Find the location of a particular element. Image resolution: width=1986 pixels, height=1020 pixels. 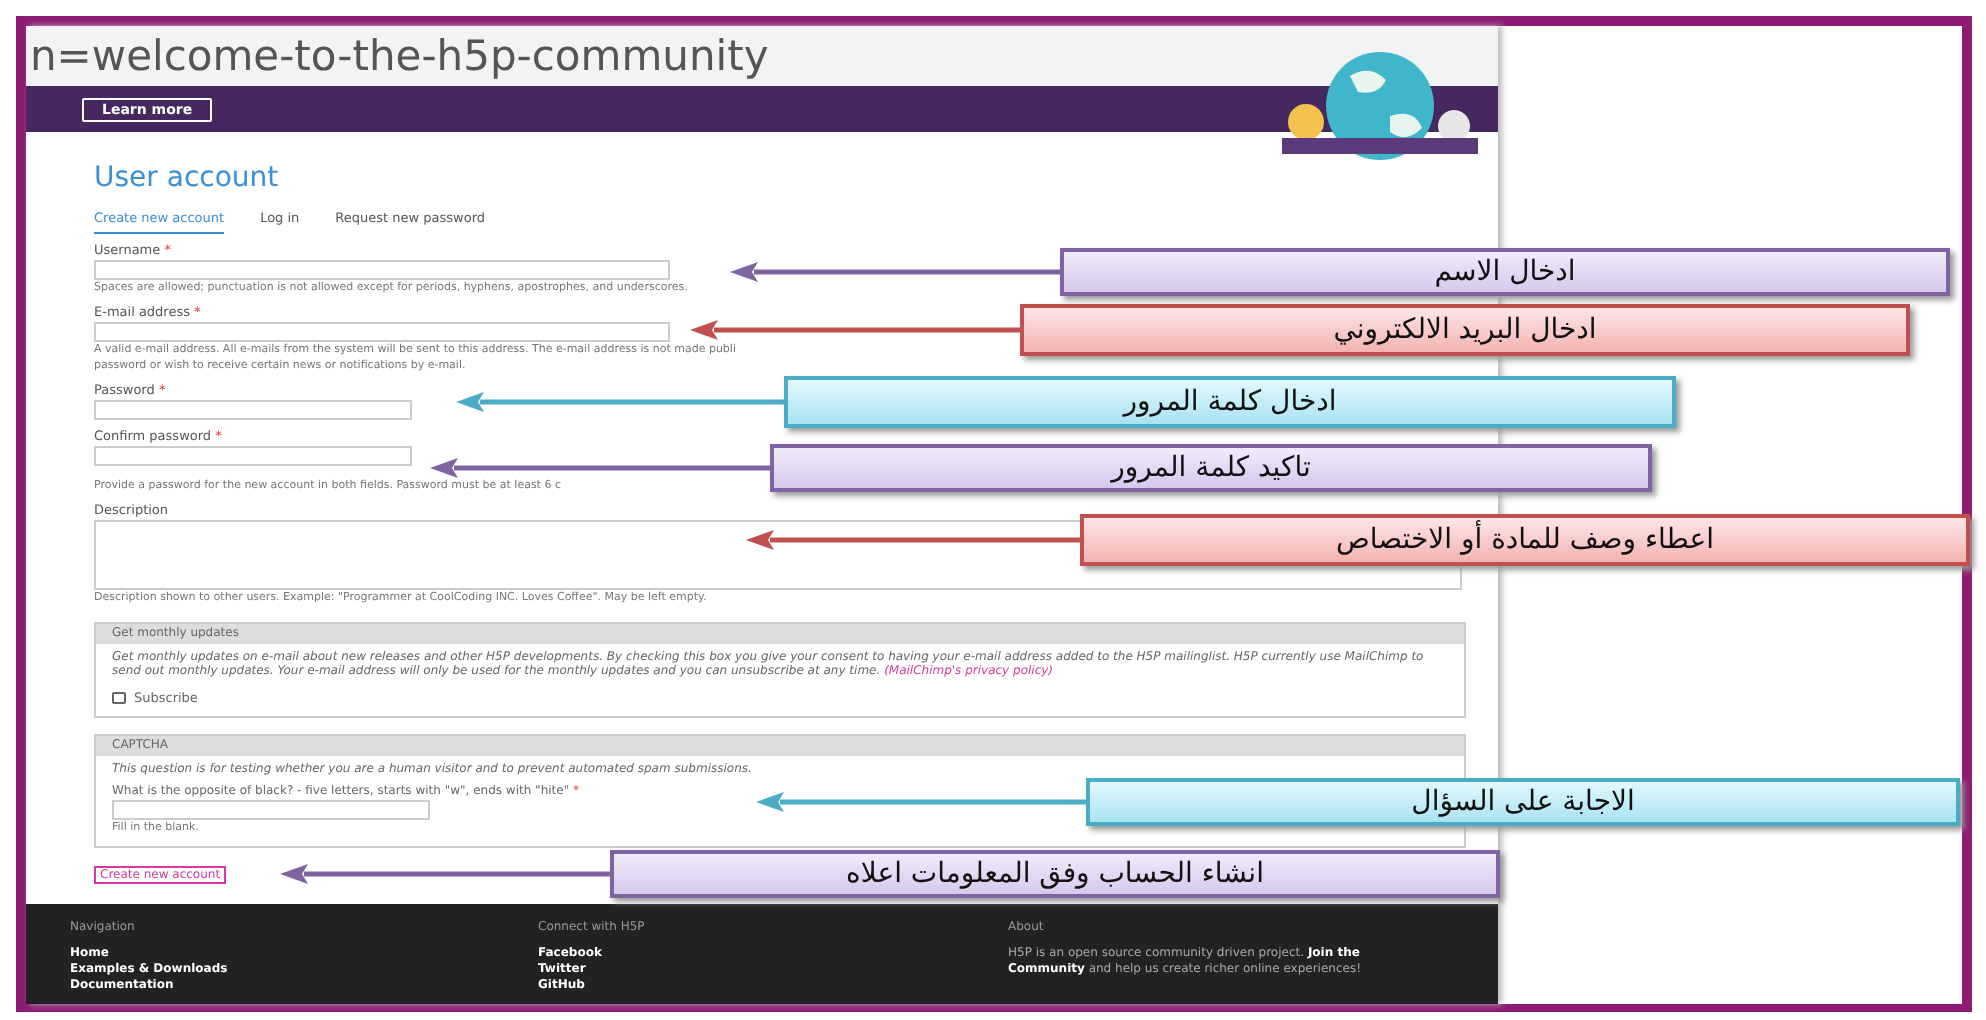

annotation-tooltip: انشاء الحساب وفق المعلومات اعلاه is located at coordinates (1055, 874).